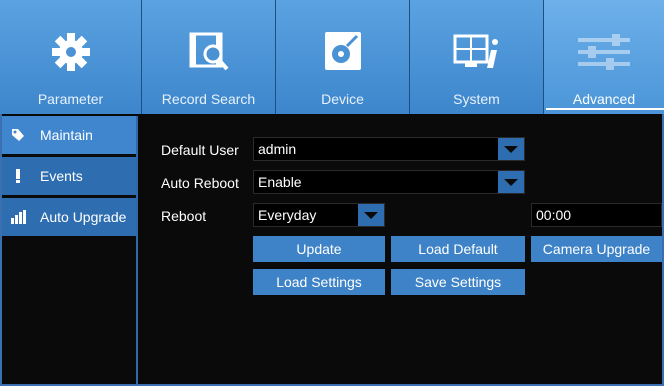  I want to click on tab-label: Device, so click(342, 99).